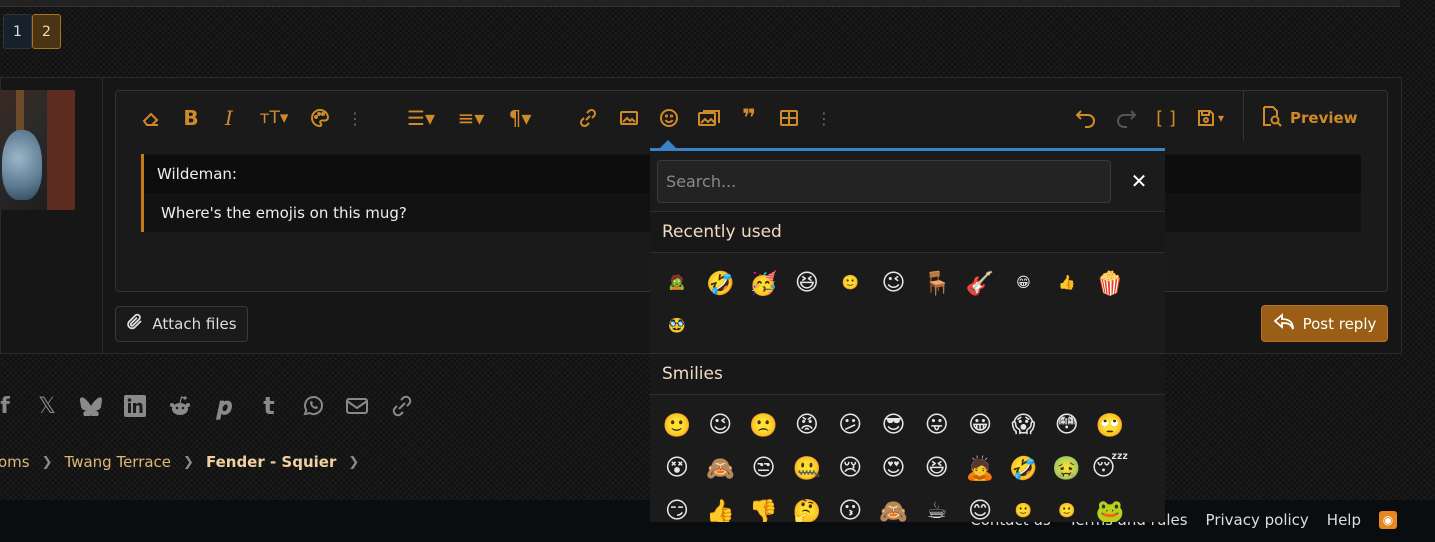  What do you see at coordinates (15, 462) in the screenshot?
I see `breadcrumb-item: oms` at bounding box center [15, 462].